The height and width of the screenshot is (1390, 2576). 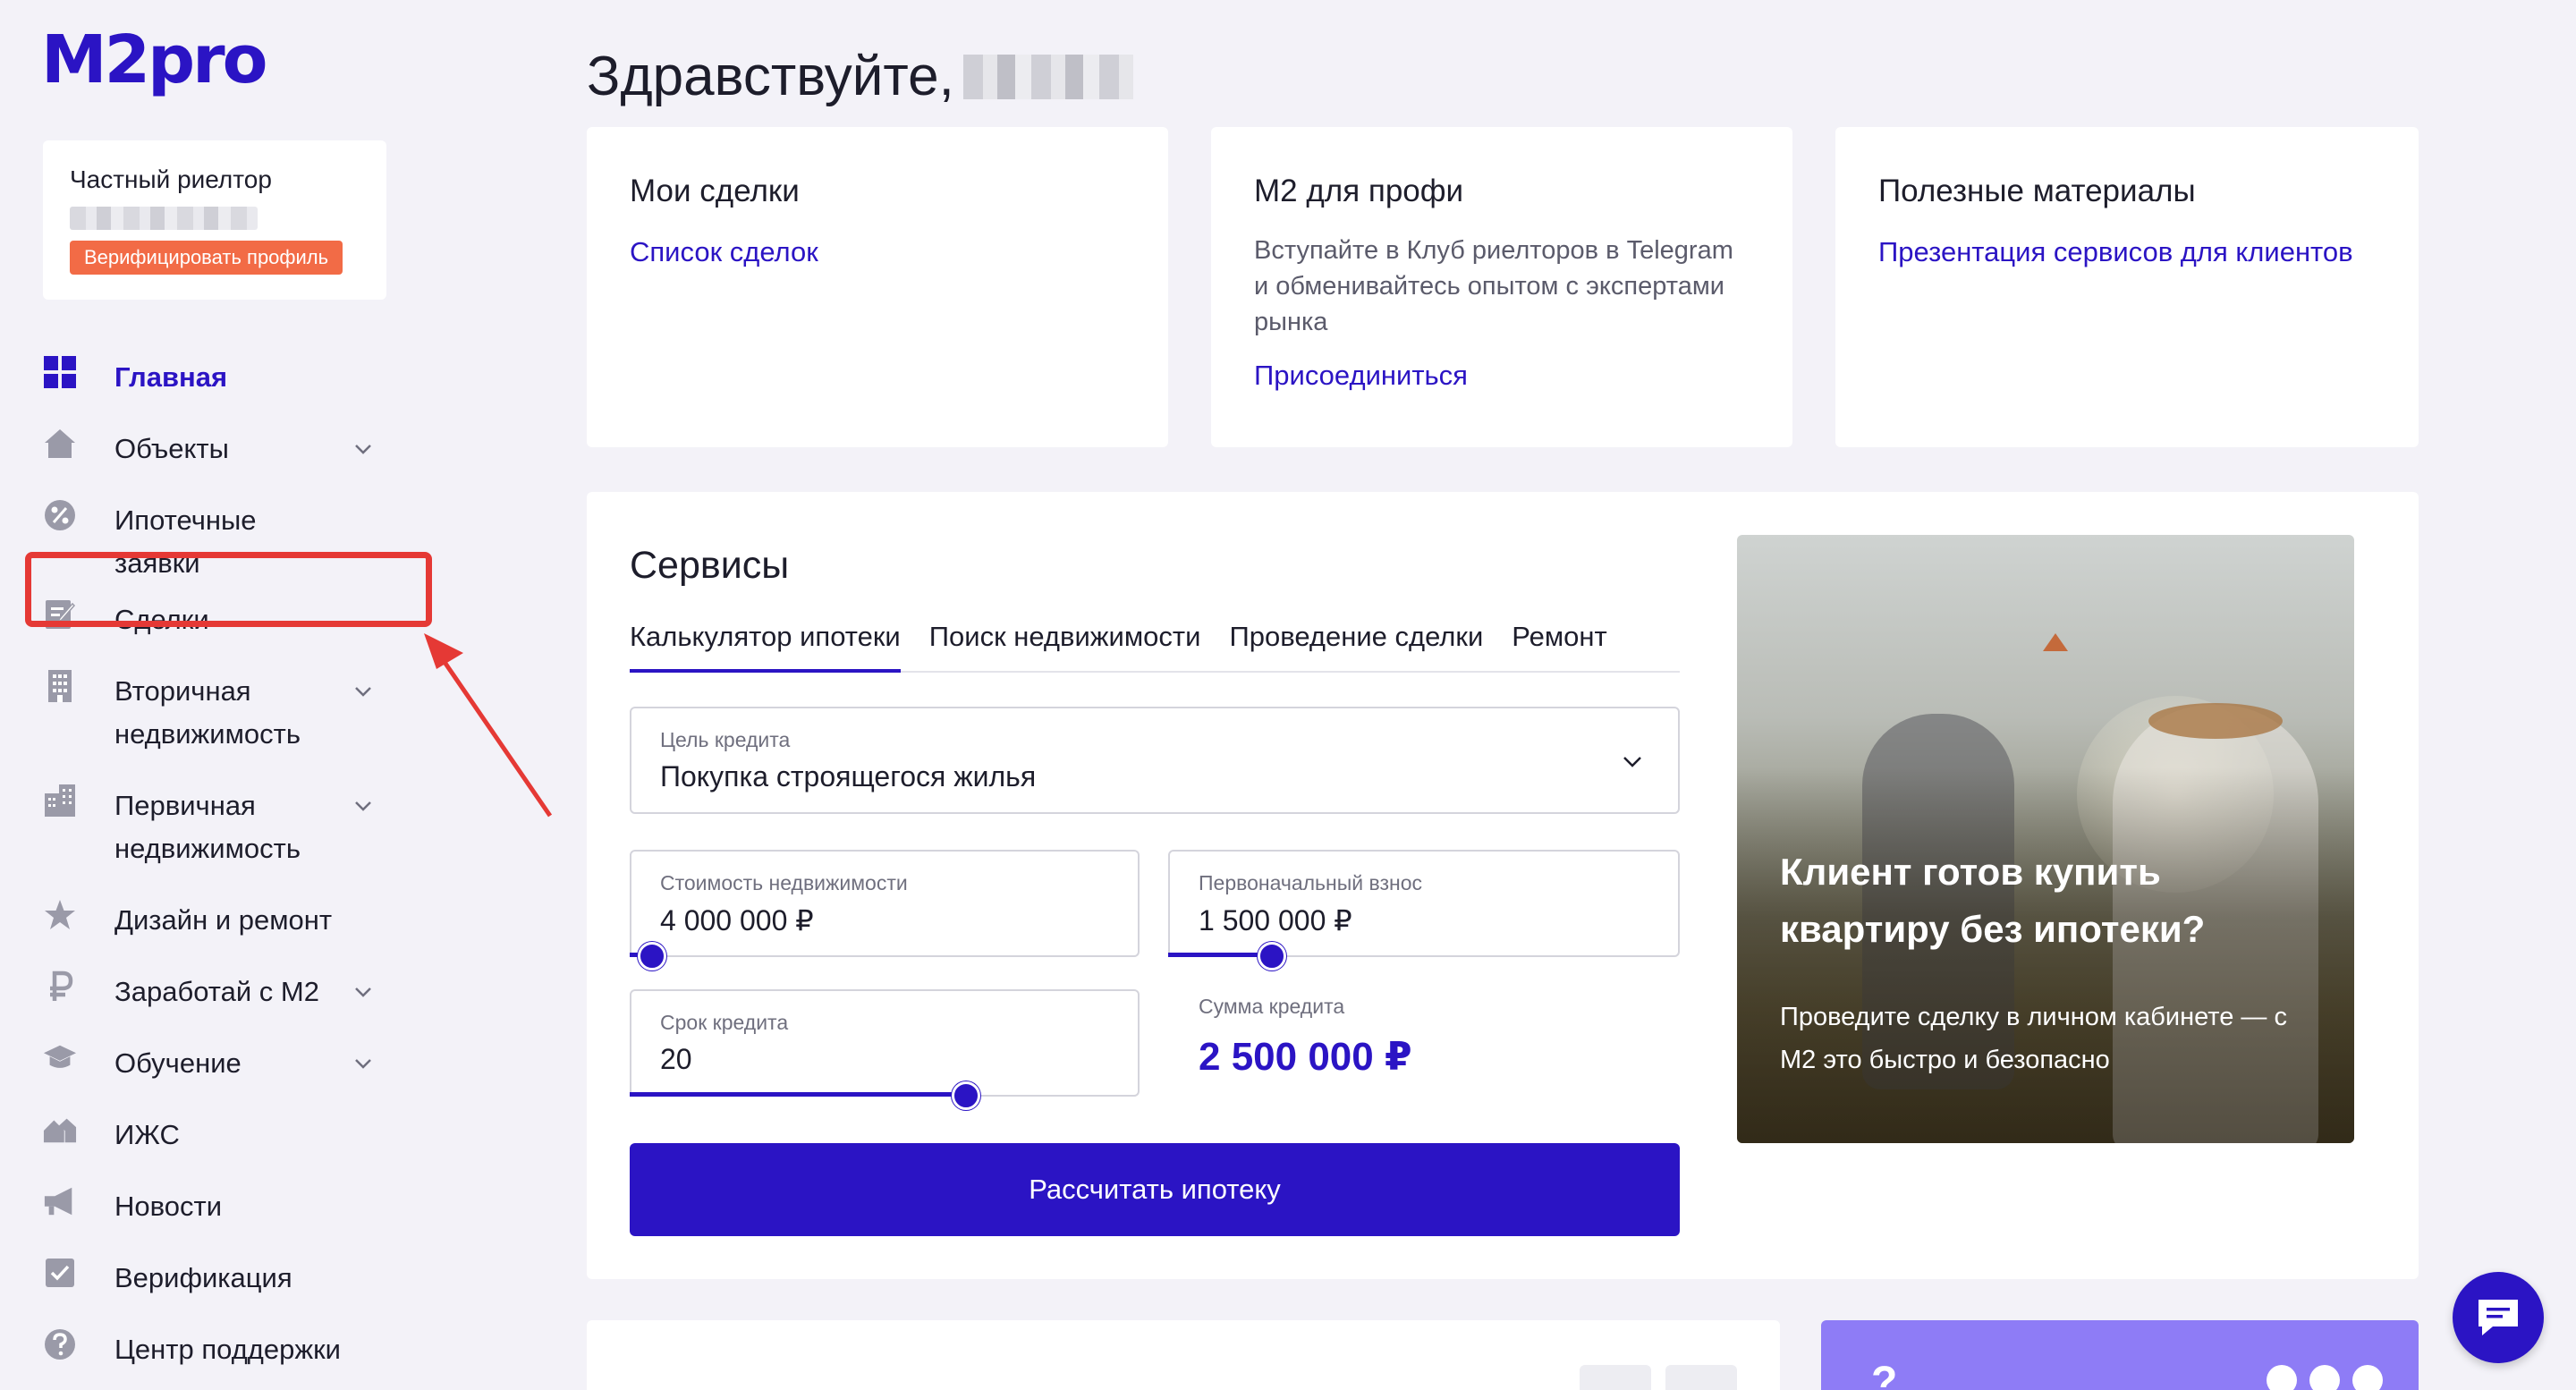 I want to click on card-title: Полезные материалы, so click(x=2037, y=191).